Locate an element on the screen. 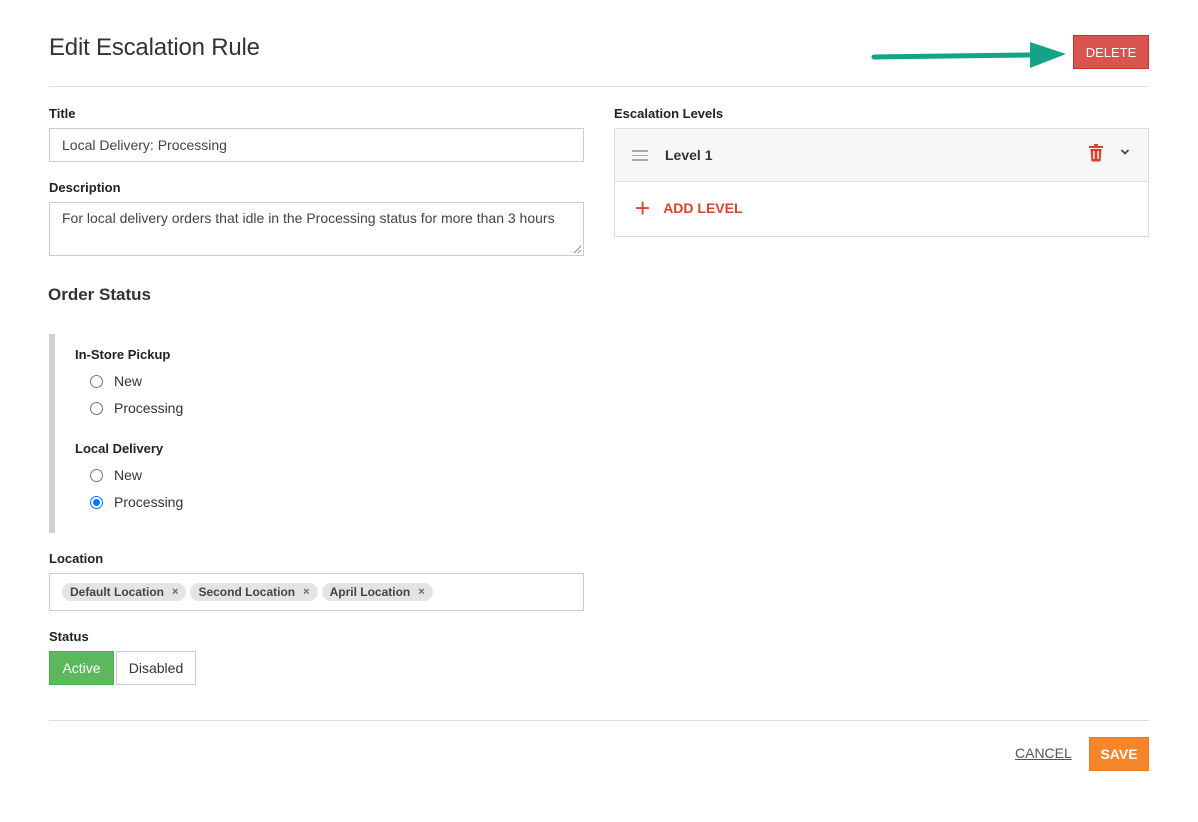  delete-button: DELETE is located at coordinates (1111, 52).